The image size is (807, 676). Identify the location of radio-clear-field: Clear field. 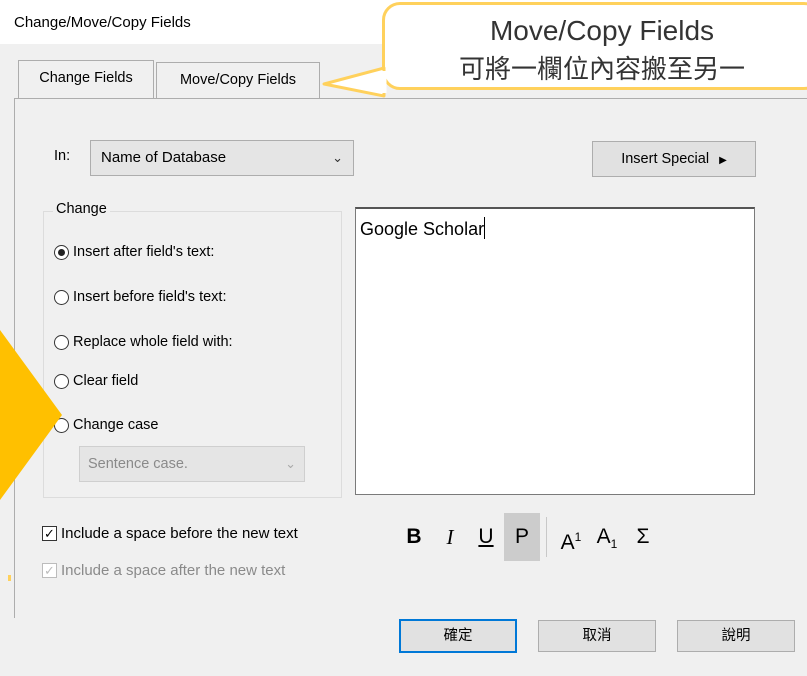
(96, 381).